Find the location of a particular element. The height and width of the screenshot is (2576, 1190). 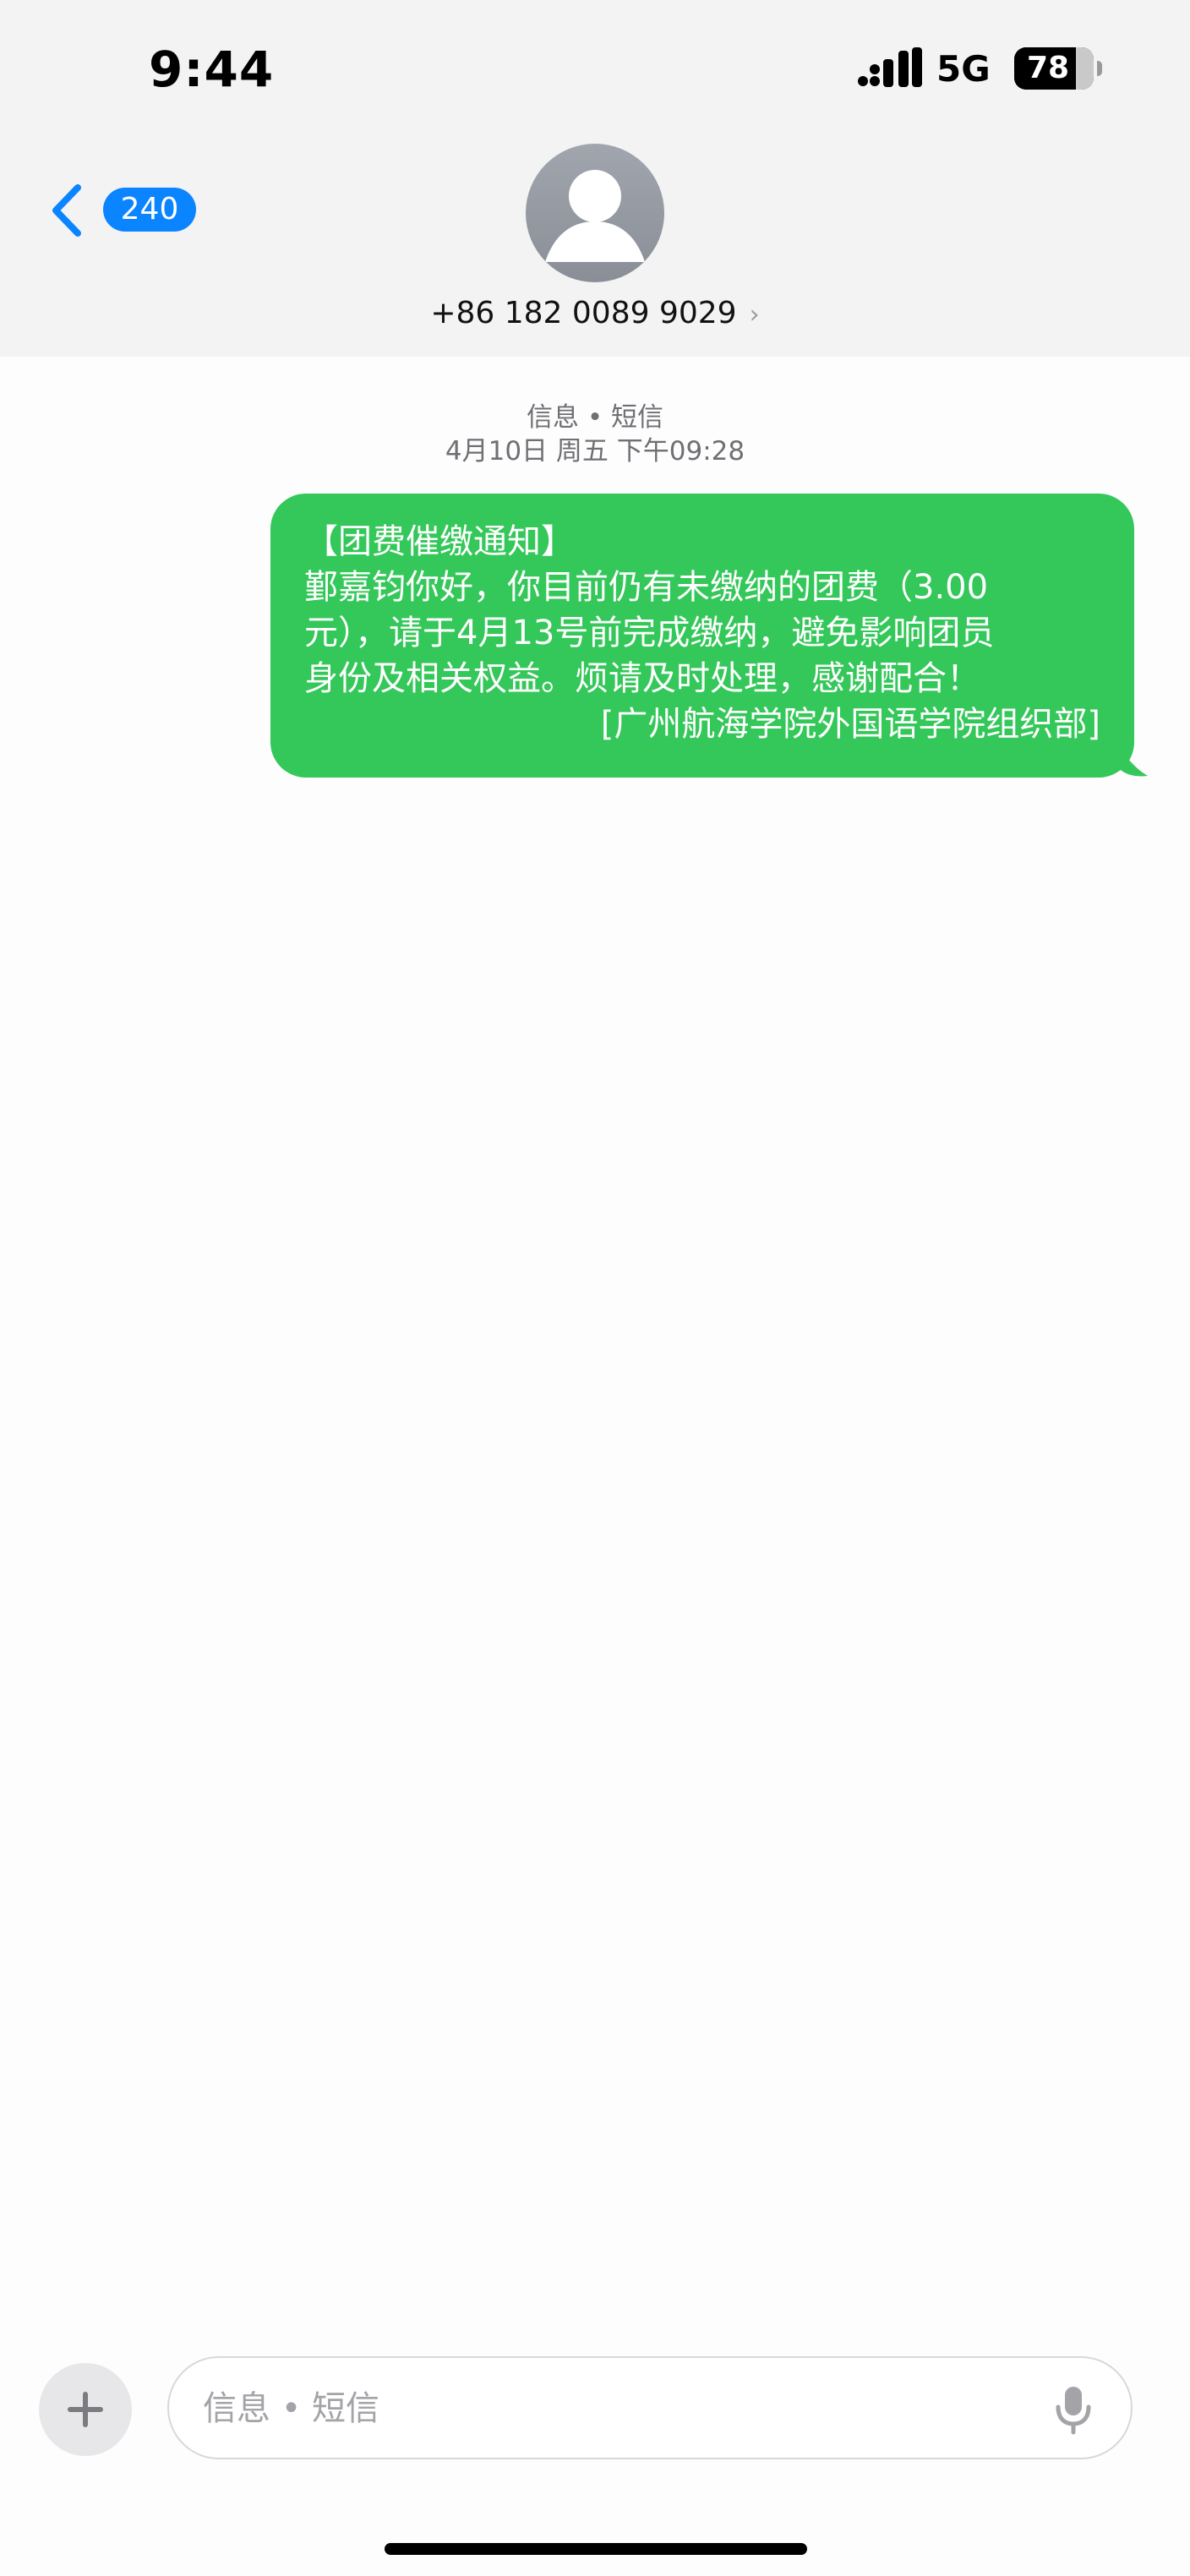

message-line: 身份及相关权益。烦请及时处理，感谢配合！ is located at coordinates (642, 678).